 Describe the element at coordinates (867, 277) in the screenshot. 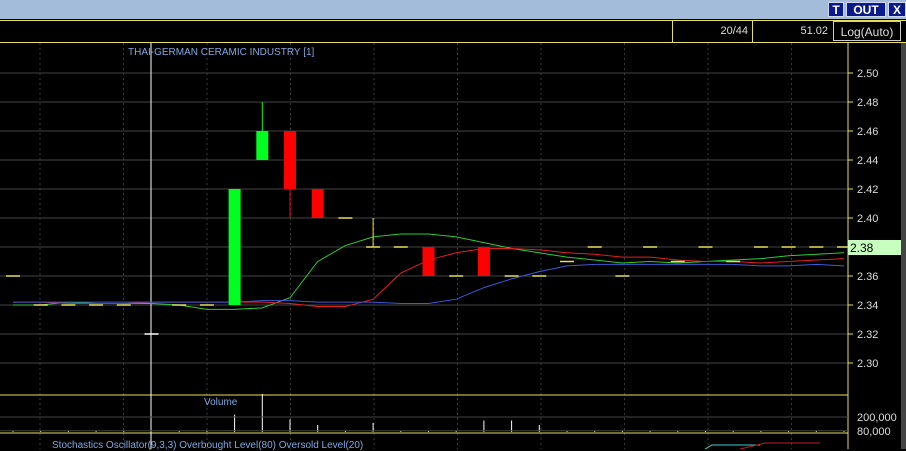

I see `y-tick-label: 2.36` at that location.